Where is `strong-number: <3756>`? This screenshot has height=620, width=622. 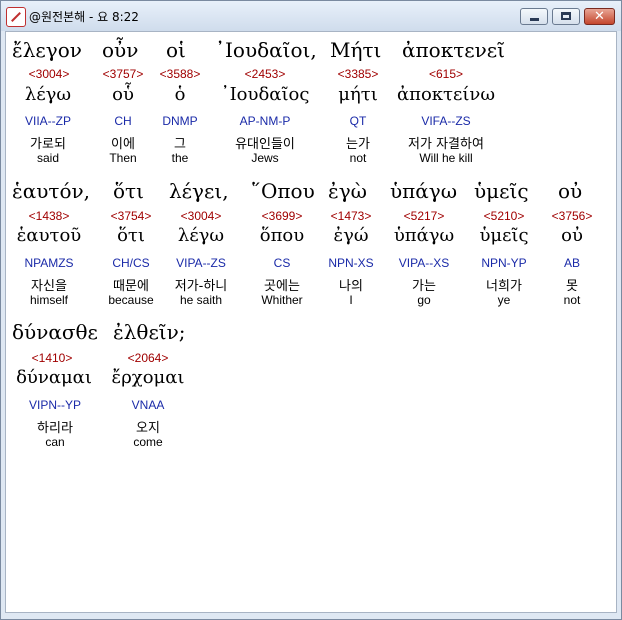
strong-number: <3756> is located at coordinates (572, 216).